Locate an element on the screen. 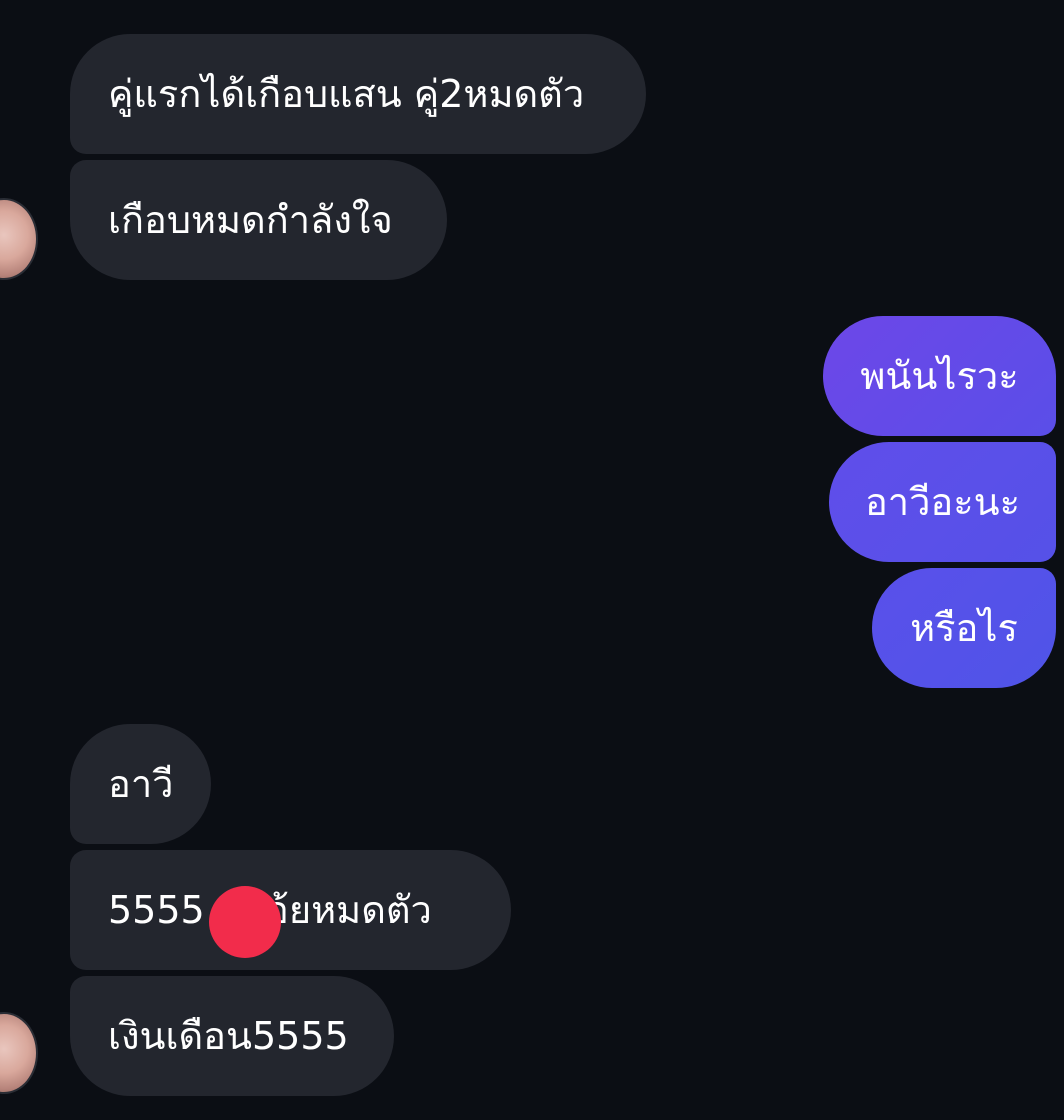 This screenshot has height=1120, width=1064. message-text: เงินเดือน5555 is located at coordinates (228, 1036).